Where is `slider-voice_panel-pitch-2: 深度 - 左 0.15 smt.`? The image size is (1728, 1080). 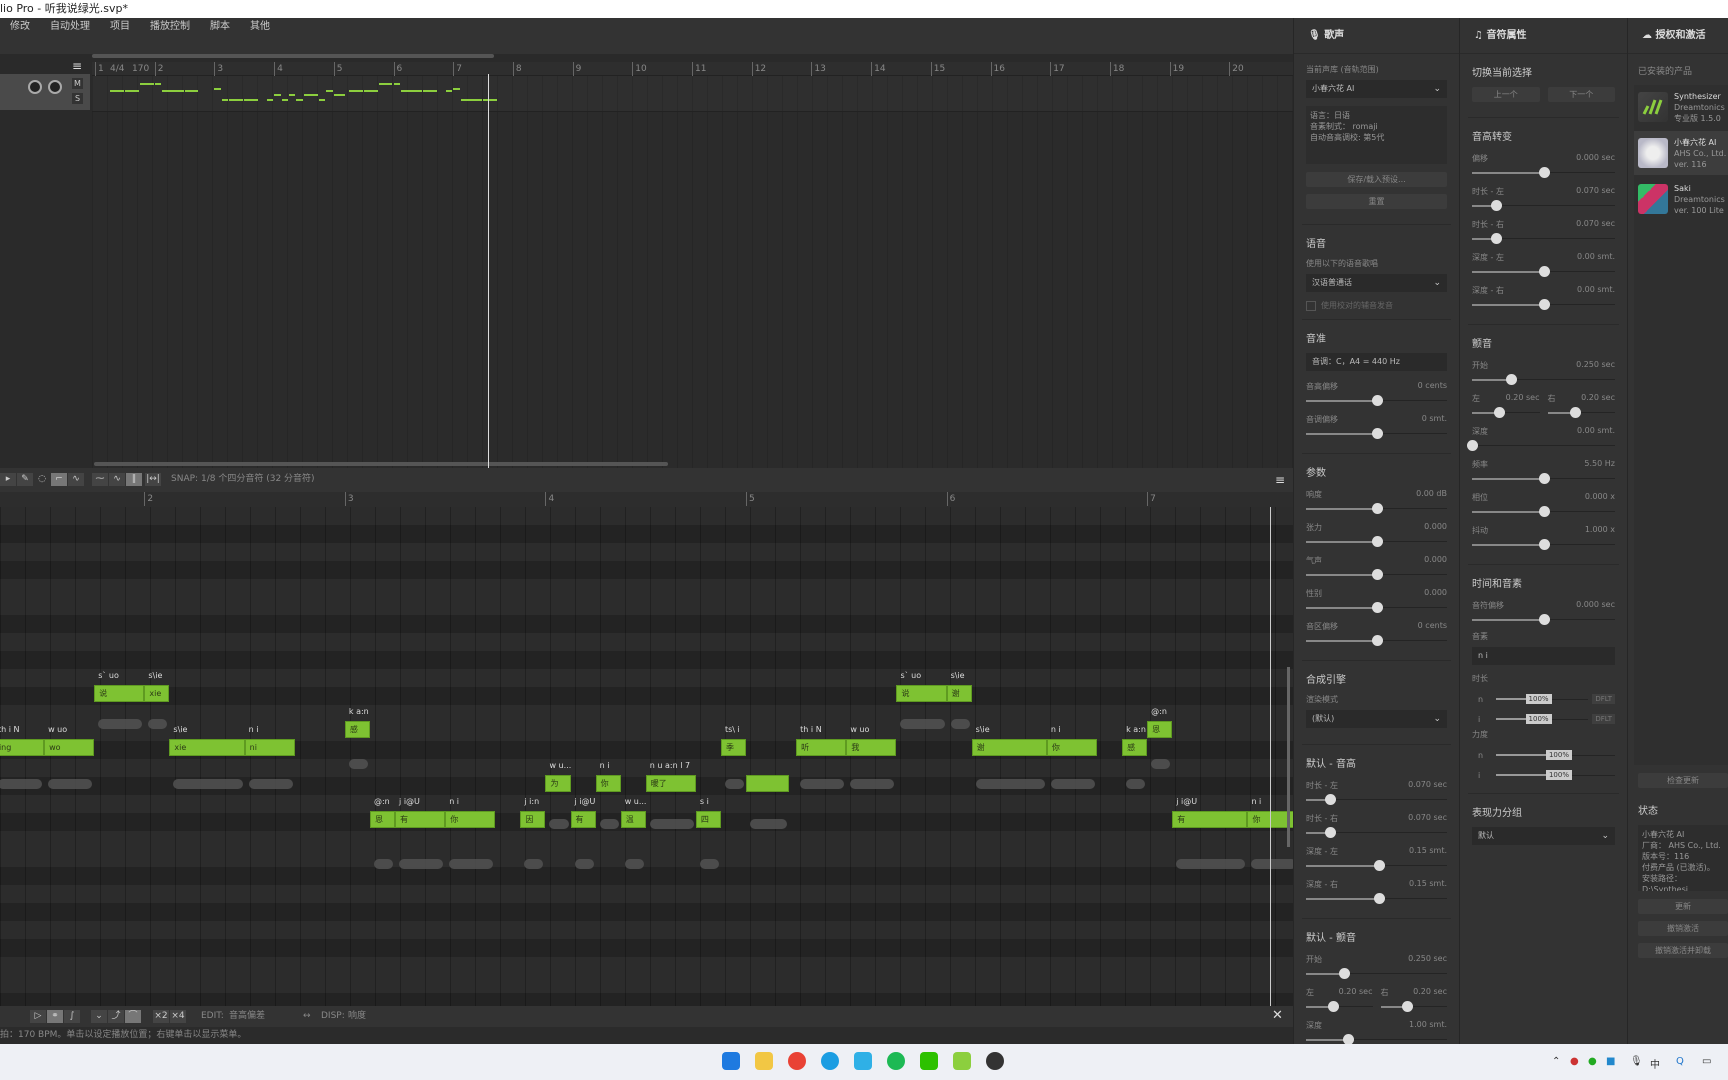
slider-voice_panel-pitch-2: 深度 - 左 0.15 smt. is located at coordinates (1376, 860).